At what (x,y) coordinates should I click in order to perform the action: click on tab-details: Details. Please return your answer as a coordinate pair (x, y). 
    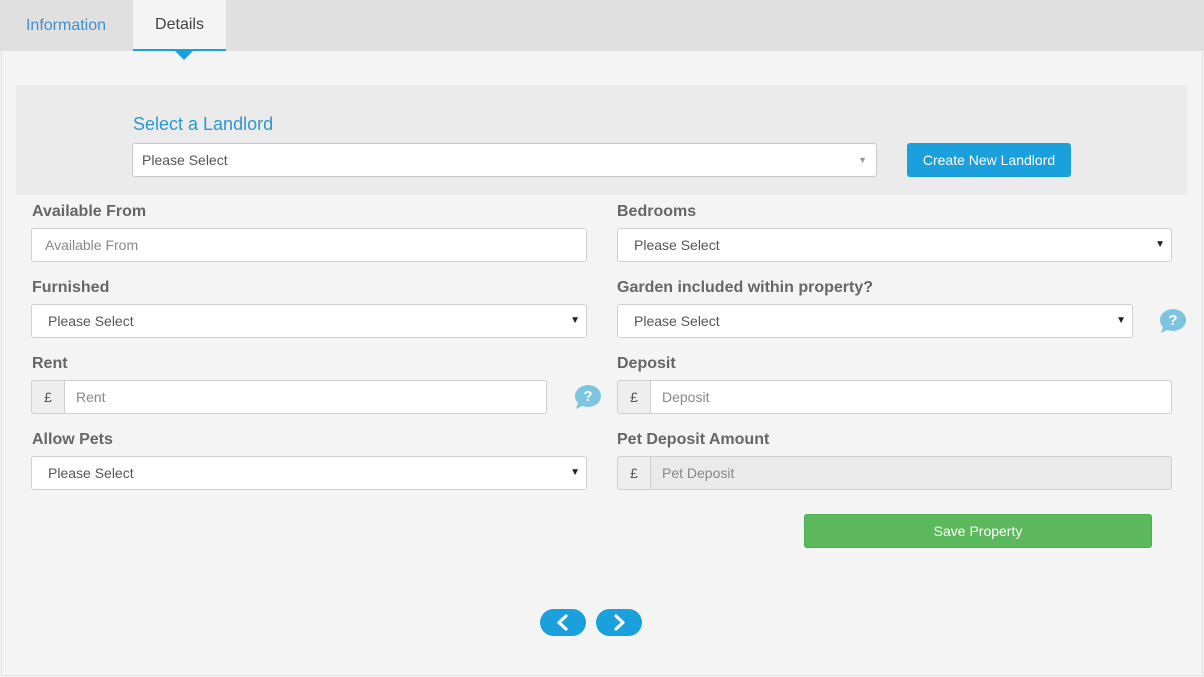
    Looking at the image, I should click on (179, 25).